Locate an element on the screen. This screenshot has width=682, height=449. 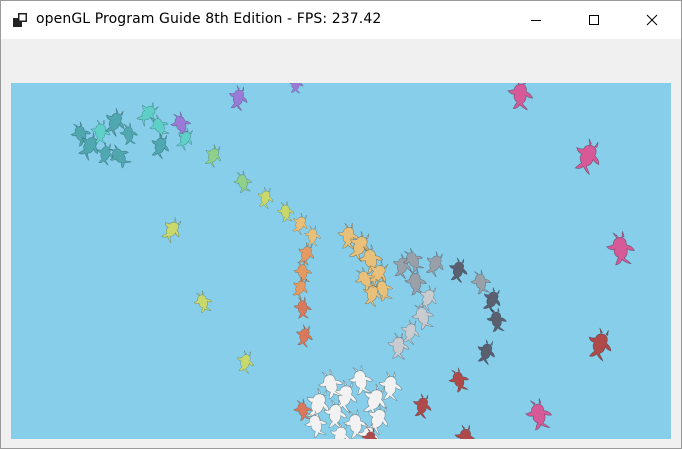
close-icon is located at coordinates (652, 20).